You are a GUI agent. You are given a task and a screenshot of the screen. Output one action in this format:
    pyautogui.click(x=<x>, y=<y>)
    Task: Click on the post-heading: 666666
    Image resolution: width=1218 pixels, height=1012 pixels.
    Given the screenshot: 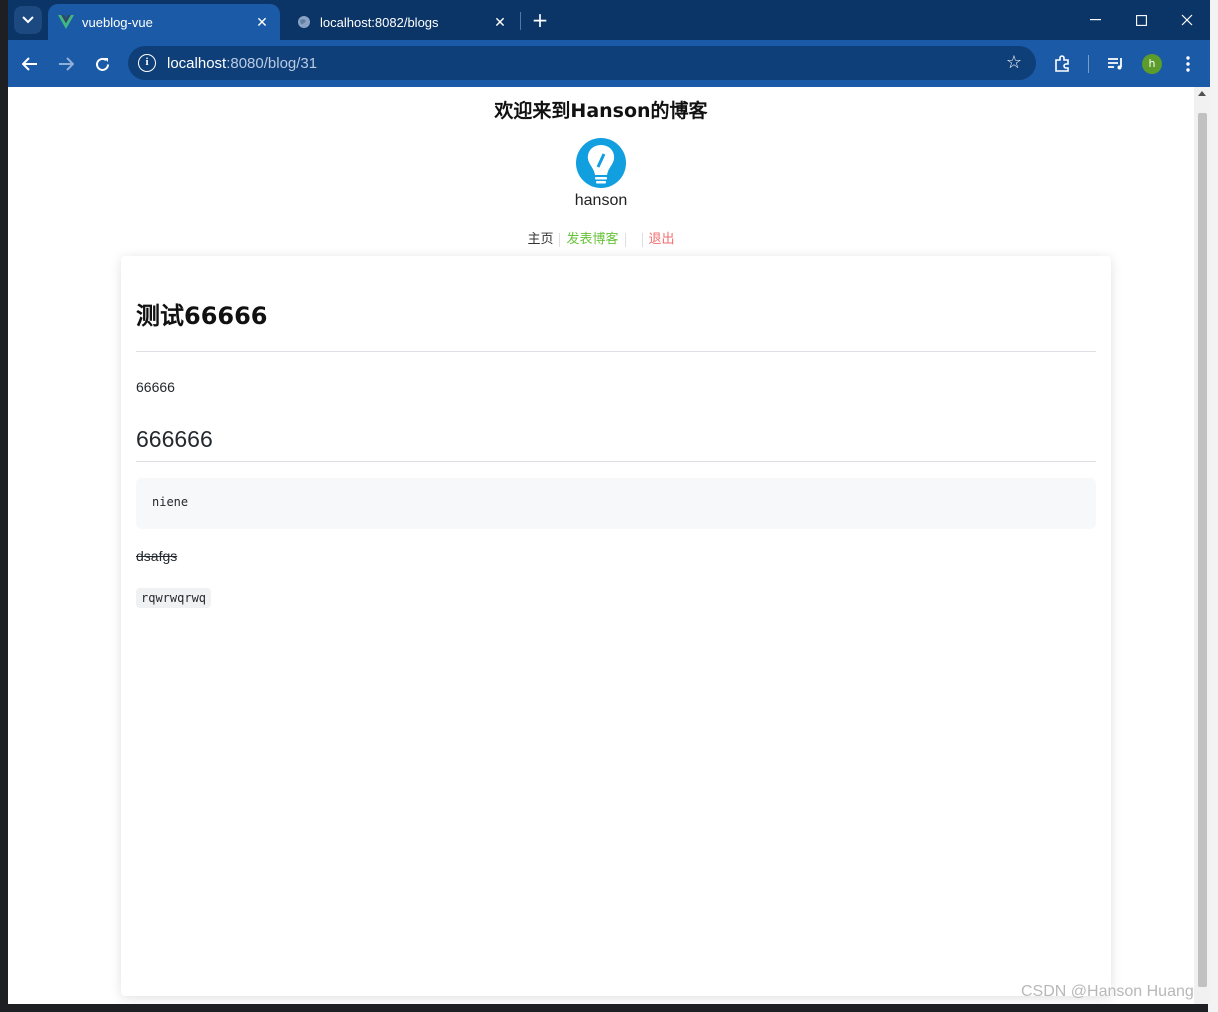 What is the action you would take?
    pyautogui.click(x=174, y=439)
    